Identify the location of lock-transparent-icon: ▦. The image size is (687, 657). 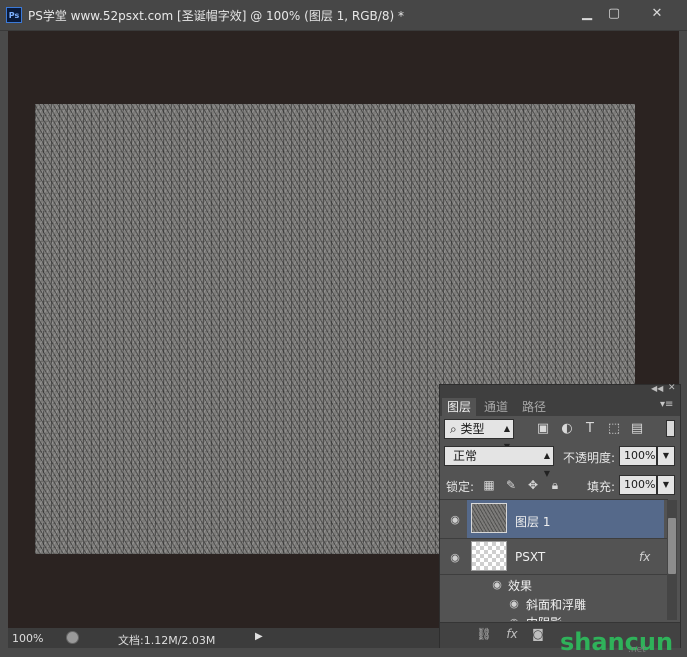
(489, 485).